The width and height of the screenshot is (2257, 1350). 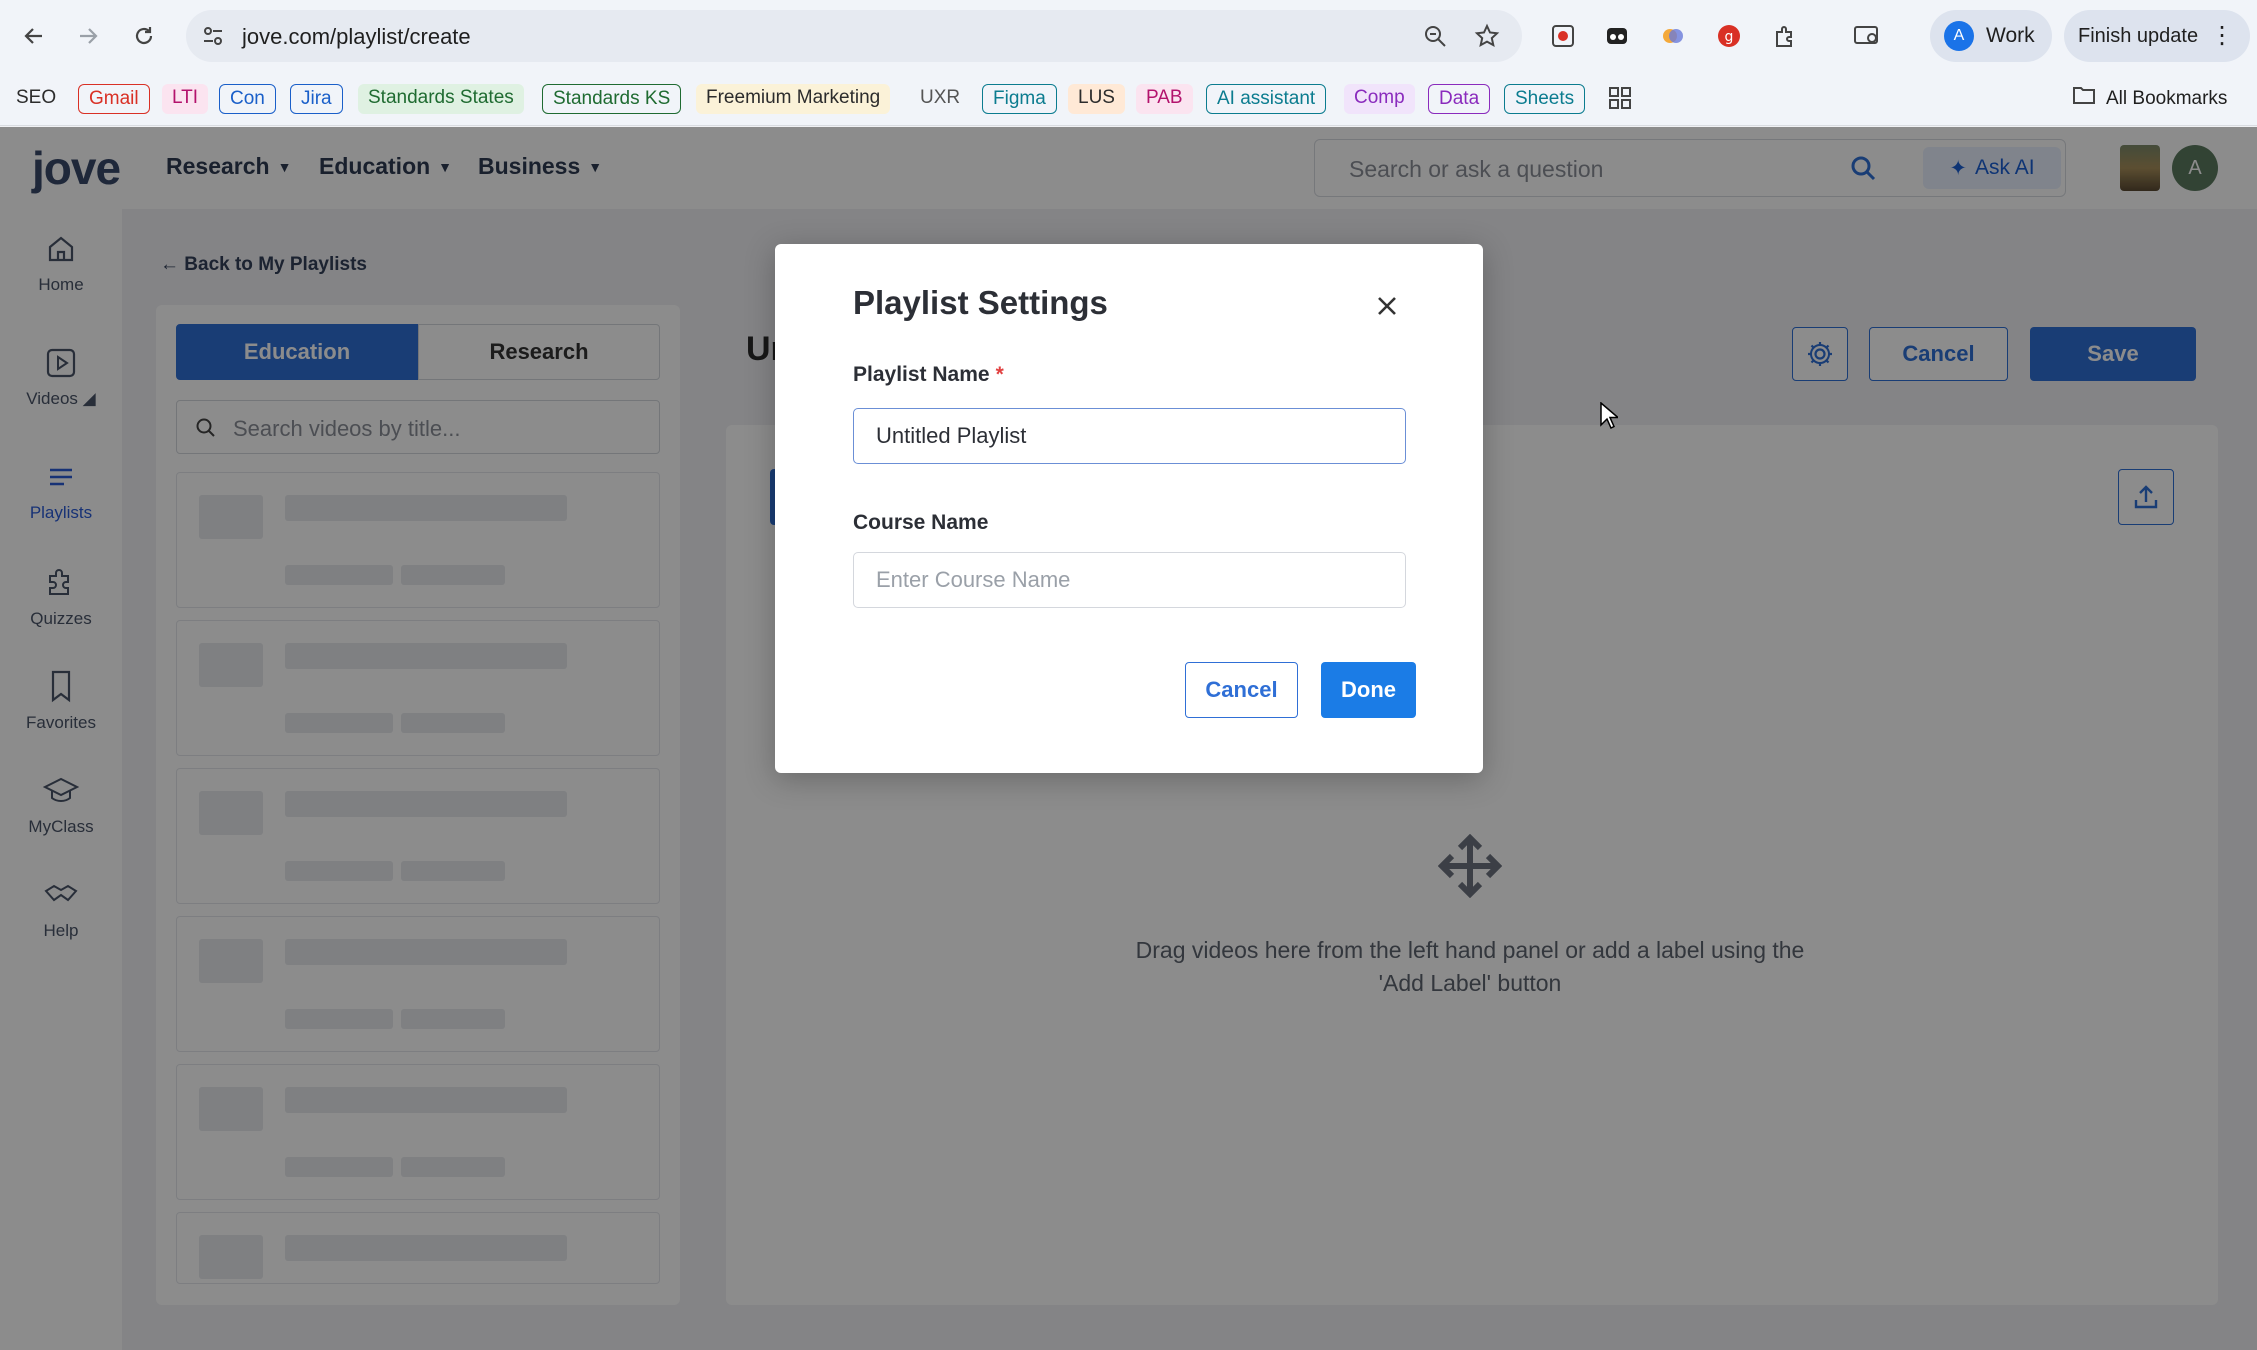 What do you see at coordinates (980, 302) in the screenshot?
I see `dialog-title: Playlist Settings` at bounding box center [980, 302].